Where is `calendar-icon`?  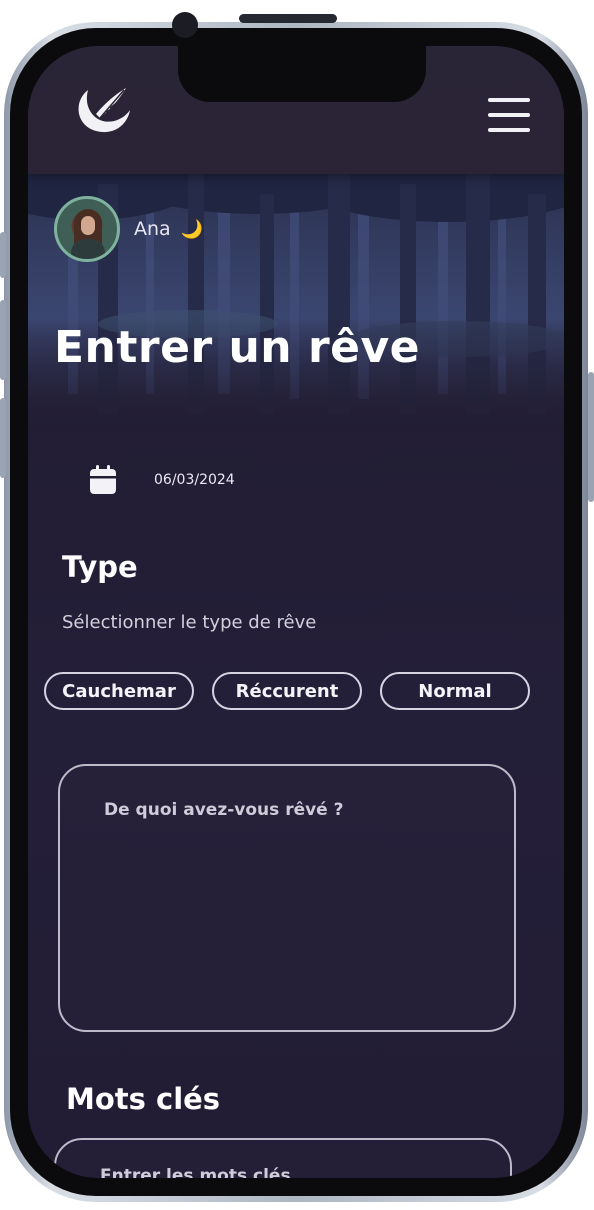
calendar-icon is located at coordinates (103, 480).